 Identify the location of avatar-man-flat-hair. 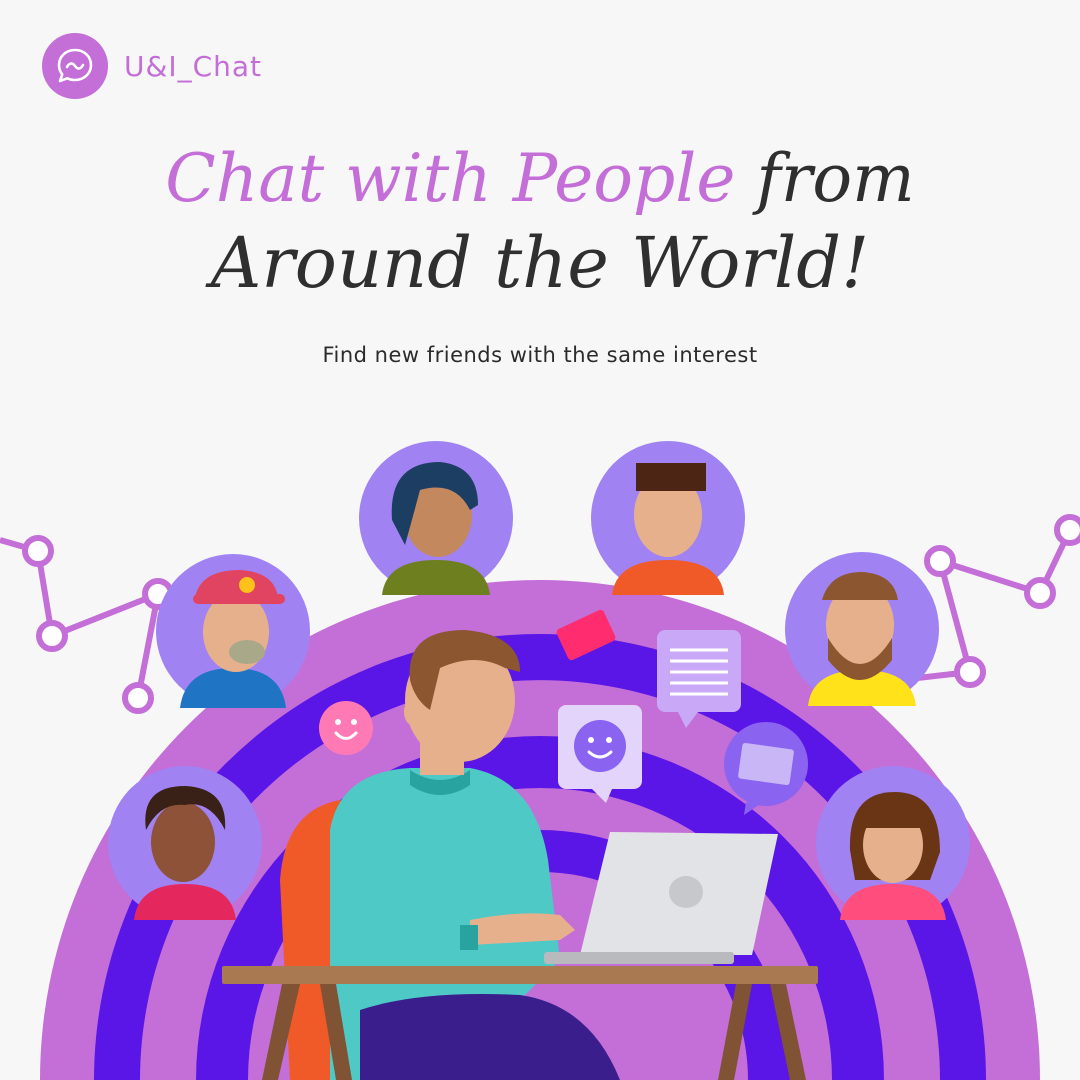
(668, 518).